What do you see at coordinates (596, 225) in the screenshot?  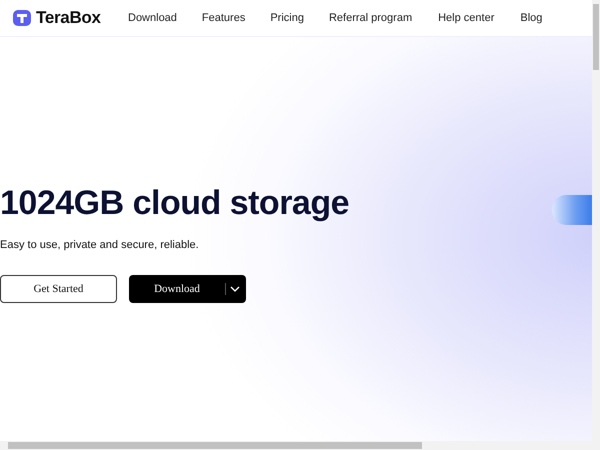 I see `vertical-scrollbar` at bounding box center [596, 225].